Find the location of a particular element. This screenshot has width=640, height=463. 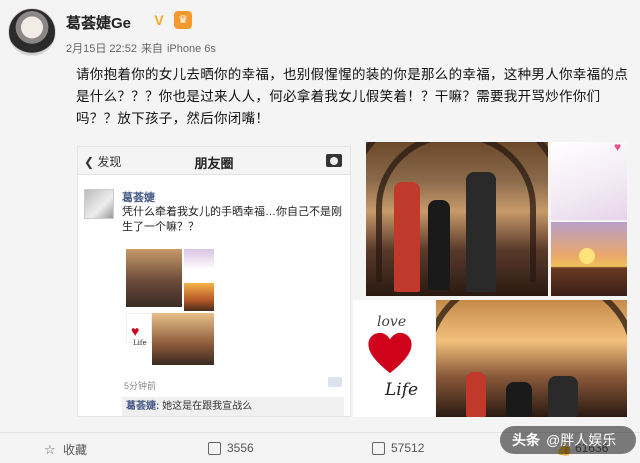

comment-button: 57512 is located at coordinates (398, 448).